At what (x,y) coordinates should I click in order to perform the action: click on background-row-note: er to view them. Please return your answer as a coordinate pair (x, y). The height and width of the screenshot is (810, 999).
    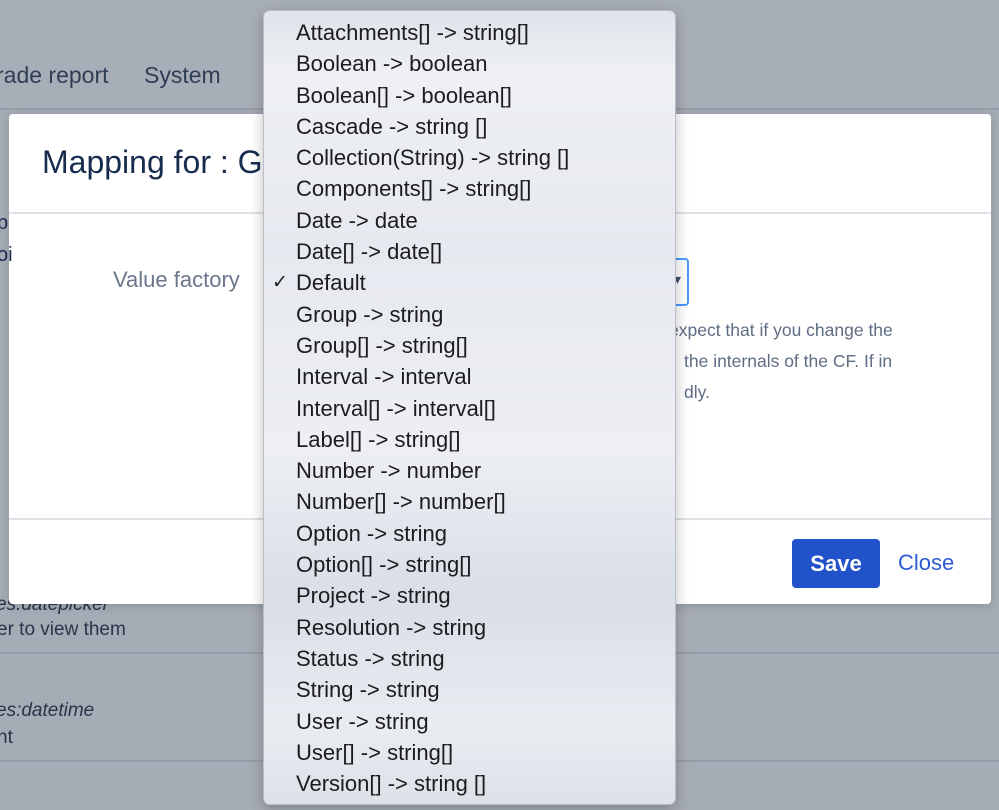
    Looking at the image, I should click on (63, 629).